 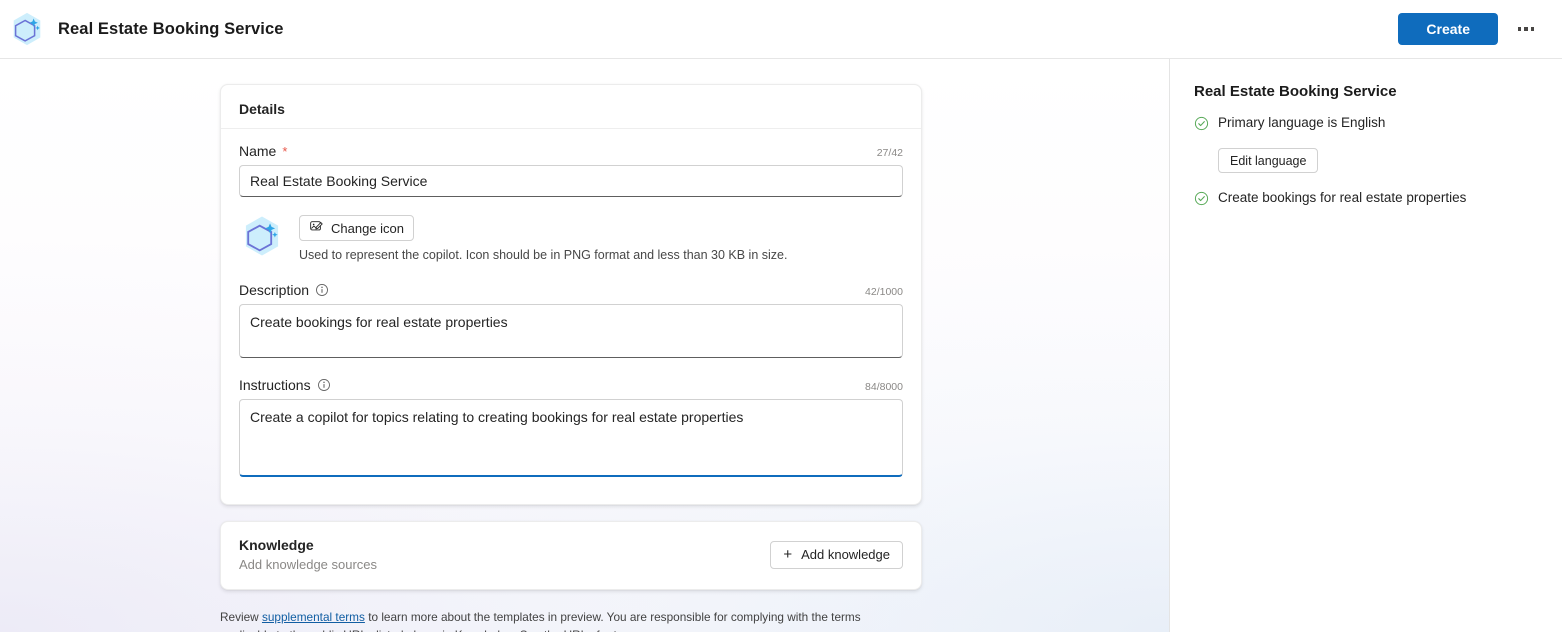 I want to click on description-label: Description, so click(x=284, y=290).